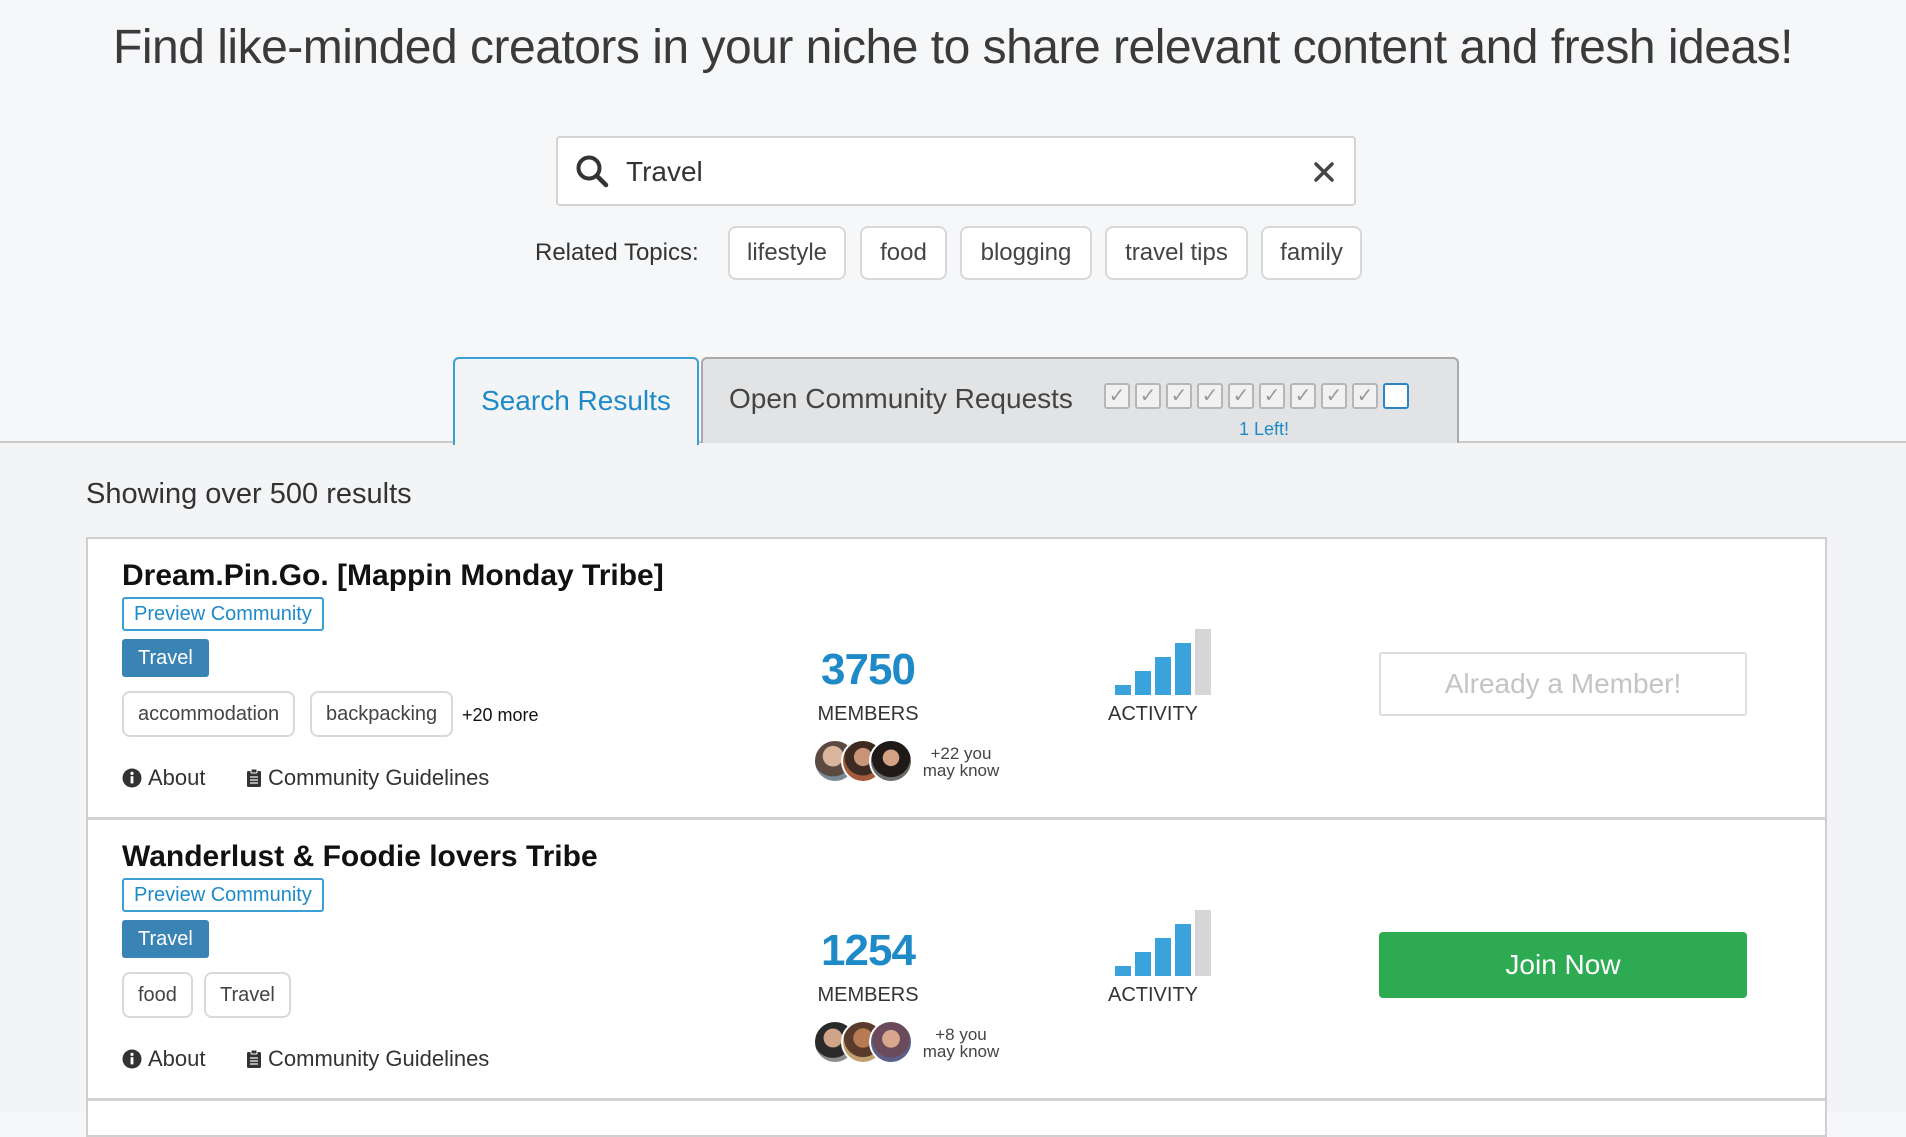 The height and width of the screenshot is (1137, 1906). I want to click on members-count: 1254, so click(868, 950).